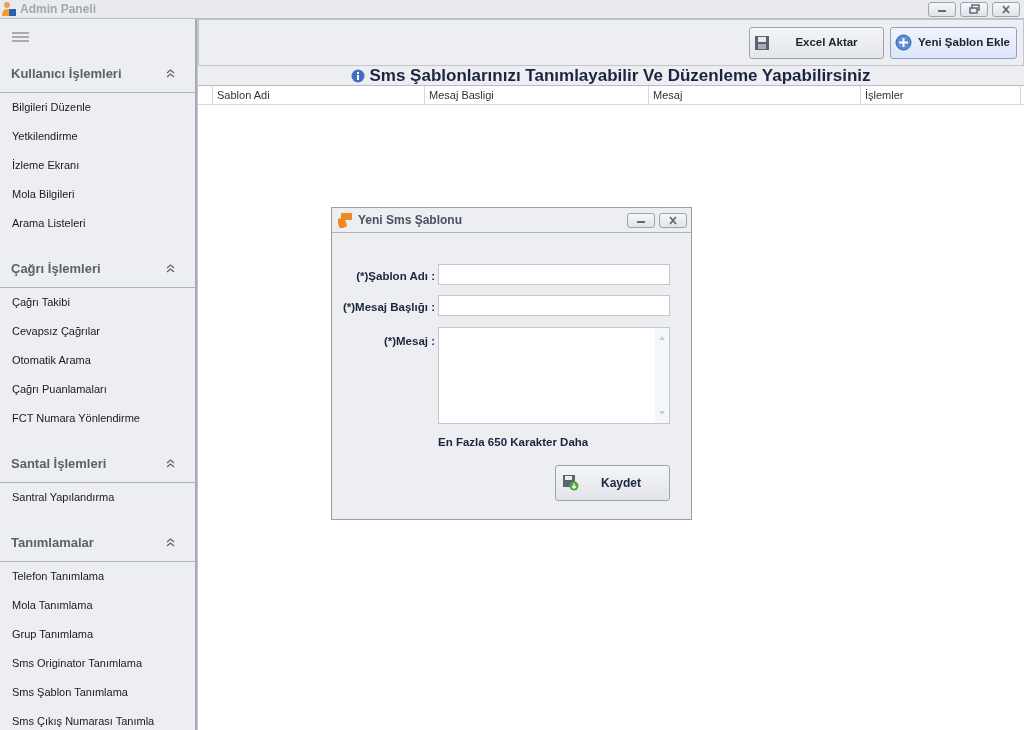  I want to click on window-title: Admin Paneli, so click(58, 9).